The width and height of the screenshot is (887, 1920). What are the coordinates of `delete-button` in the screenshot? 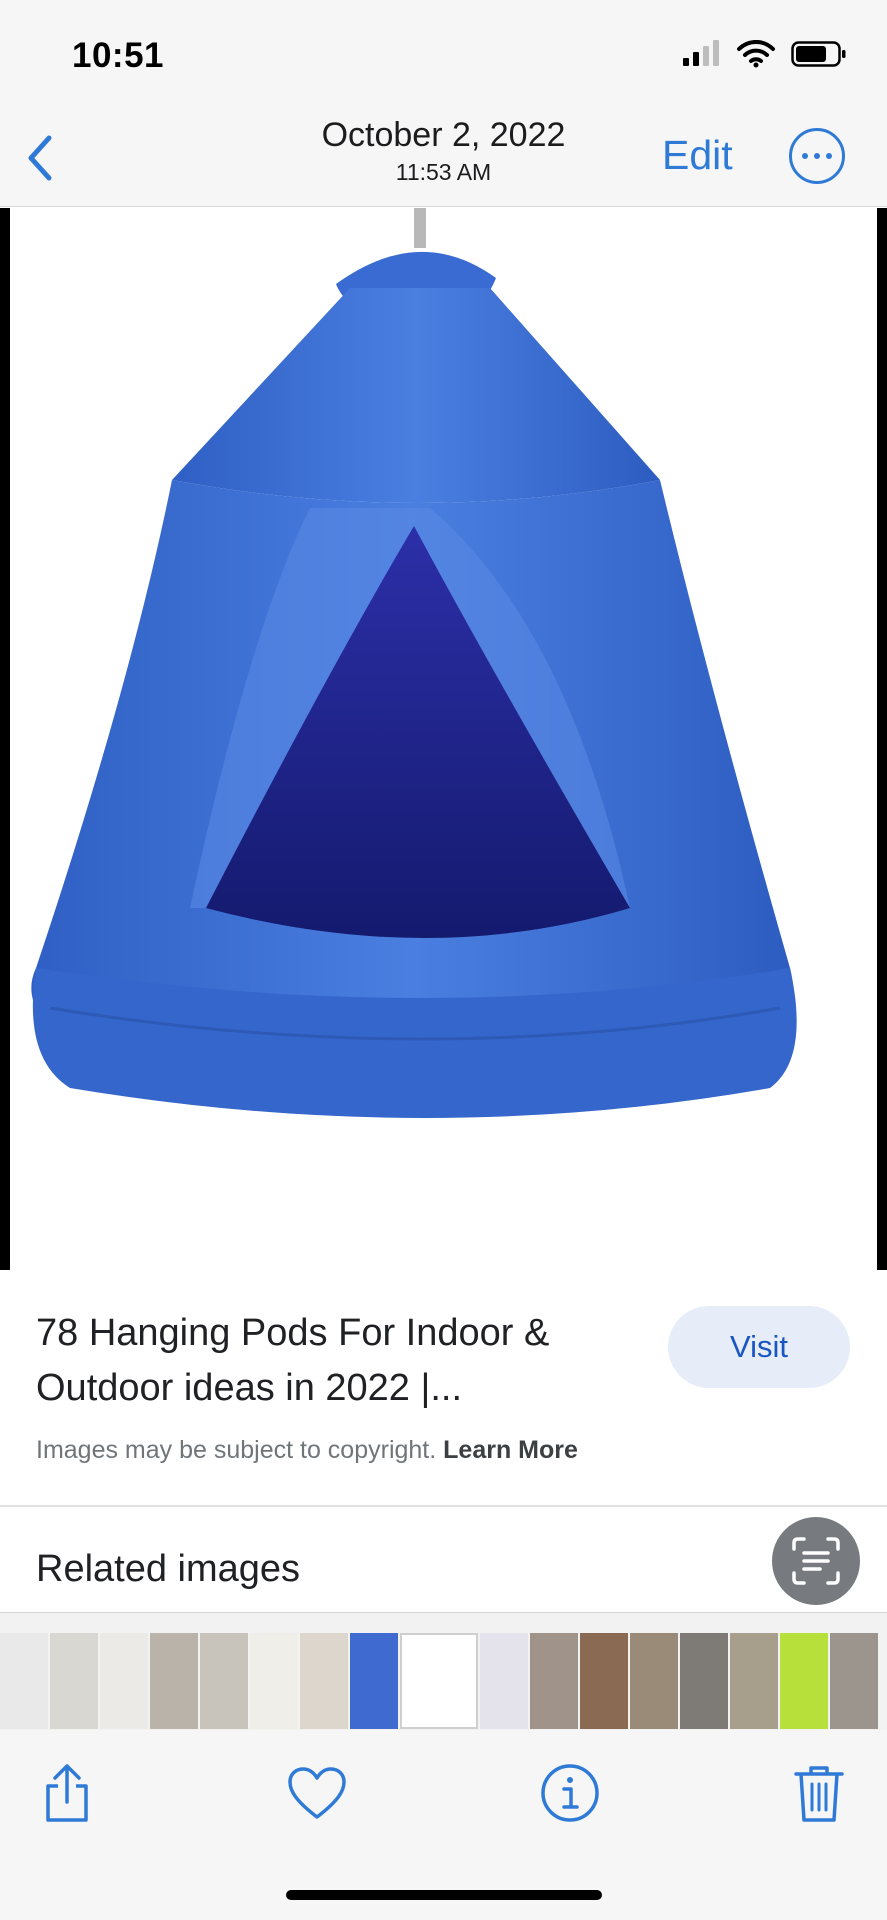 It's located at (819, 1793).